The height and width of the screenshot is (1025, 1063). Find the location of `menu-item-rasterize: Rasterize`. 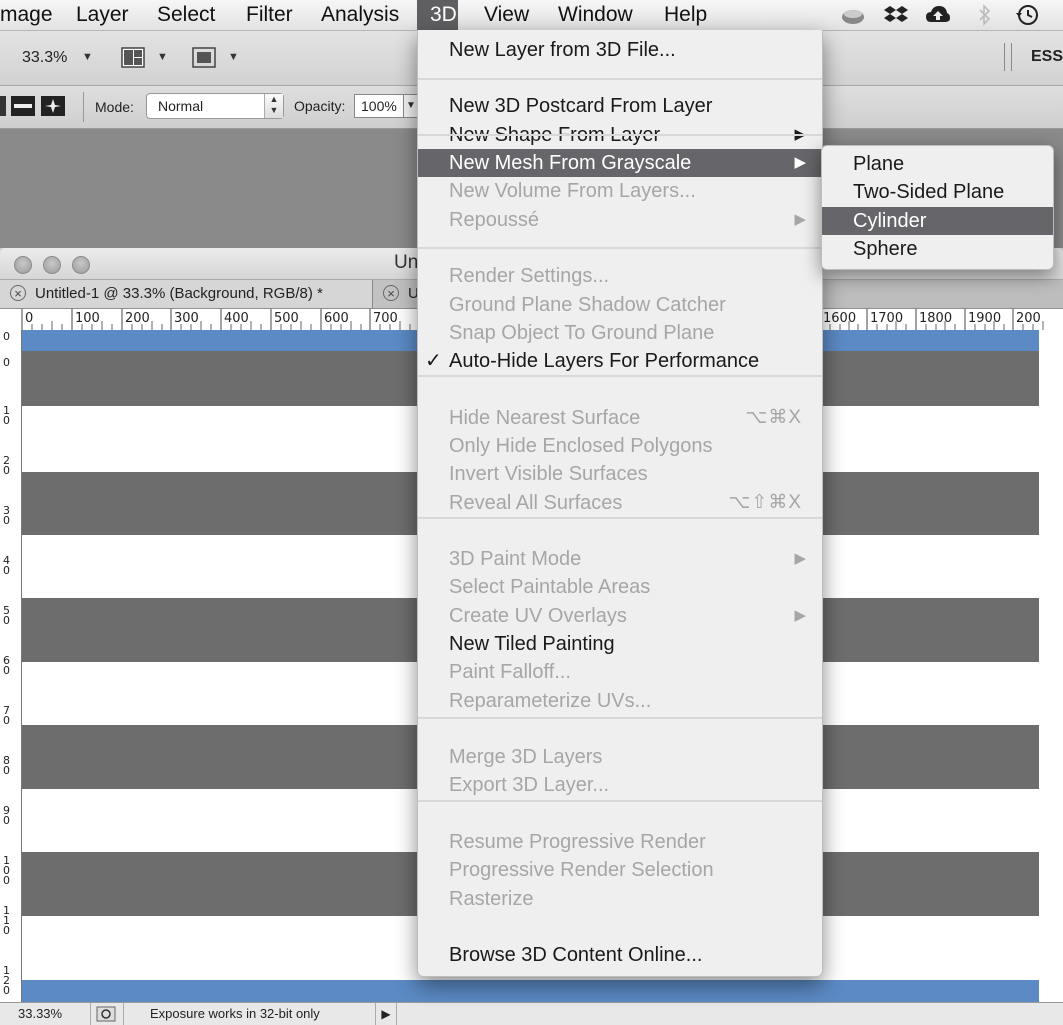

menu-item-rasterize: Rasterize is located at coordinates (620, 899).